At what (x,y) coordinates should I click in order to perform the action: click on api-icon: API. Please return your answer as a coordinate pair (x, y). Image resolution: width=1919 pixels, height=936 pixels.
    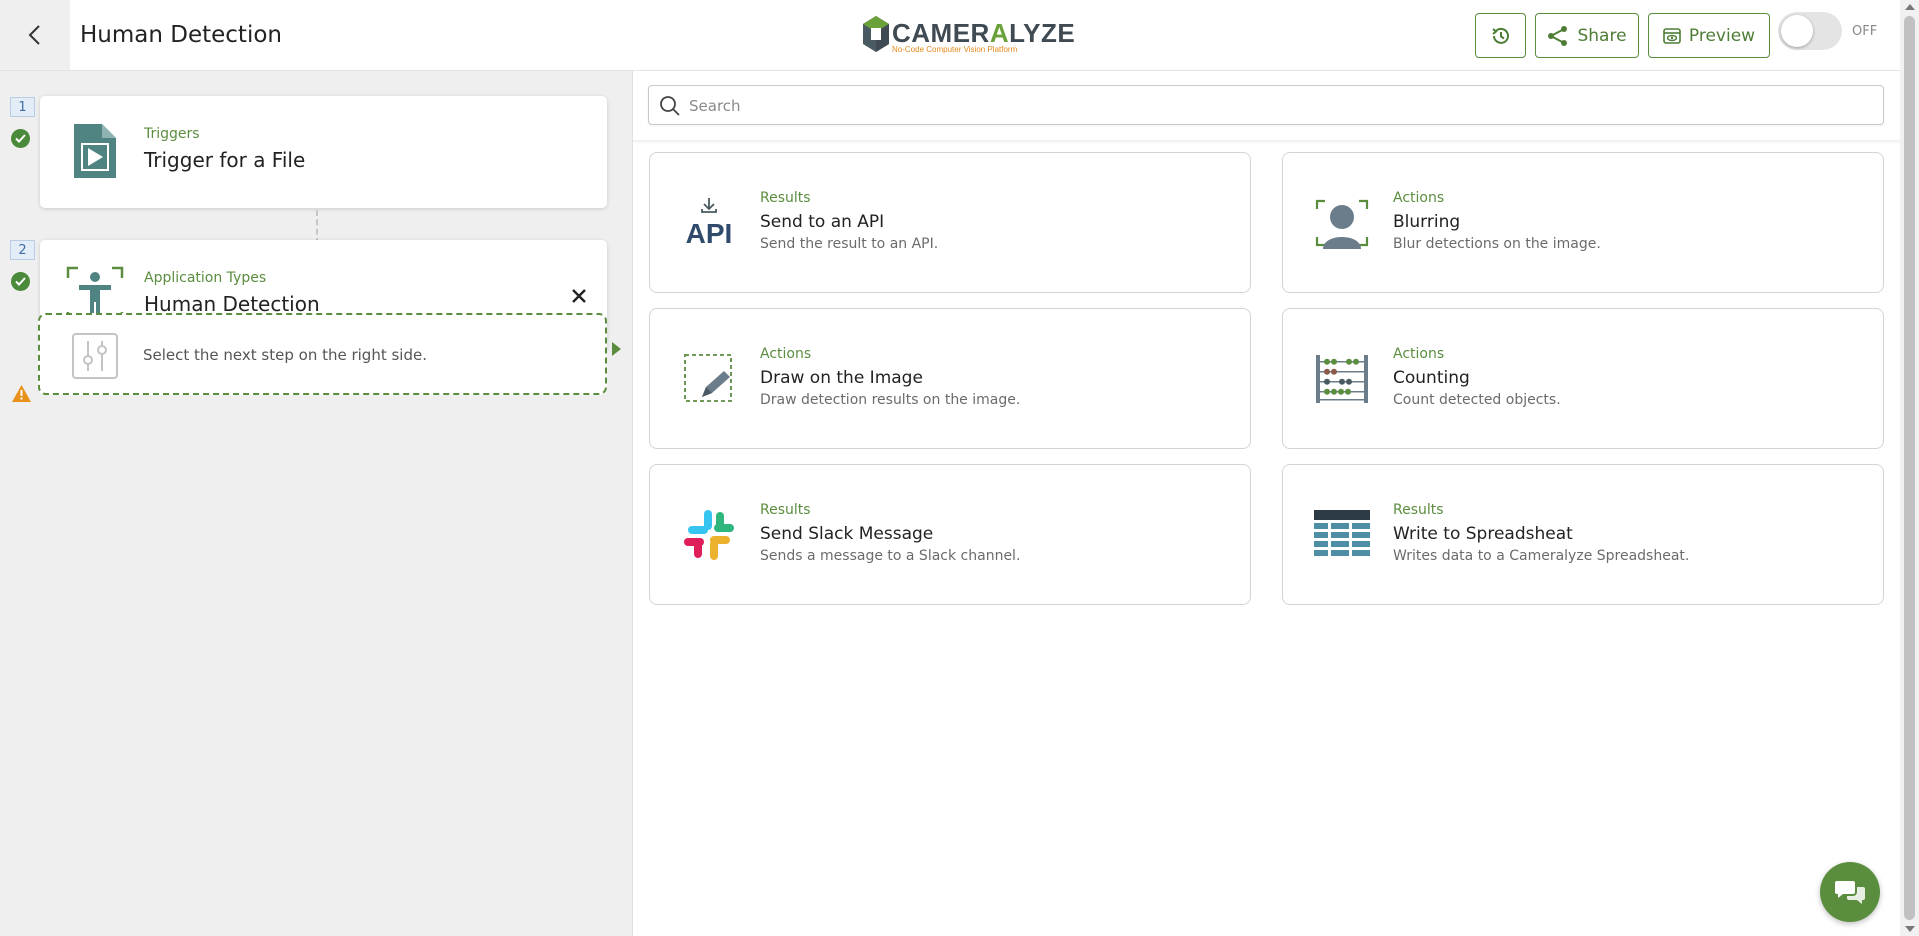
    Looking at the image, I should click on (709, 223).